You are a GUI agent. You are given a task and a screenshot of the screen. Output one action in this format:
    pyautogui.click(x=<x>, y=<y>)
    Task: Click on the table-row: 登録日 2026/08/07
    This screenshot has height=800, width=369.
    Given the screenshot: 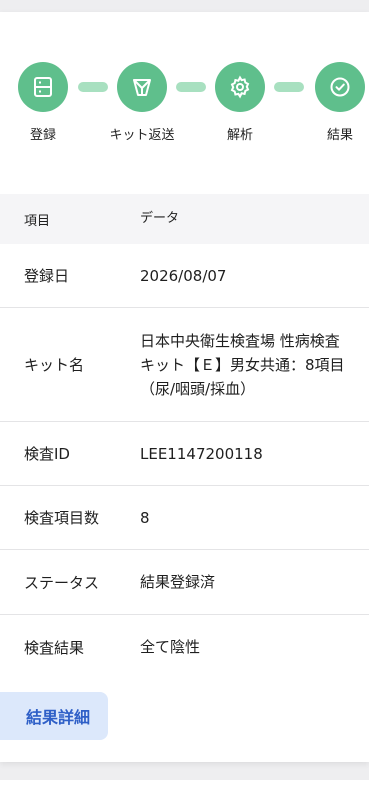 What is the action you would take?
    pyautogui.click(x=184, y=276)
    